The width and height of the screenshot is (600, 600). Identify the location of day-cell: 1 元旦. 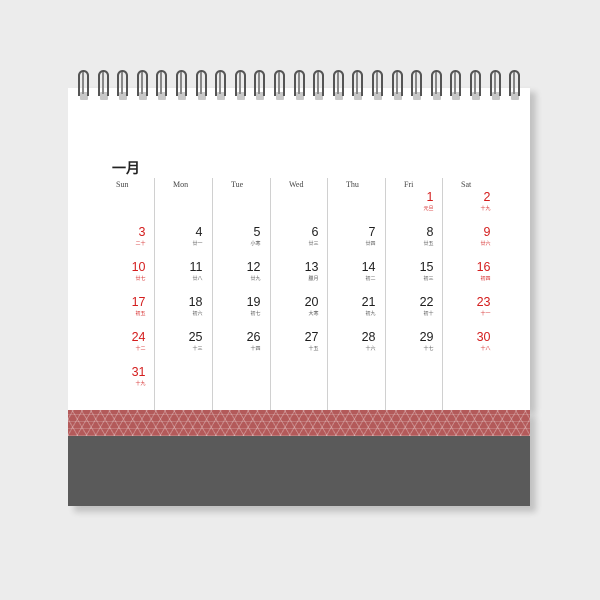
(414, 201).